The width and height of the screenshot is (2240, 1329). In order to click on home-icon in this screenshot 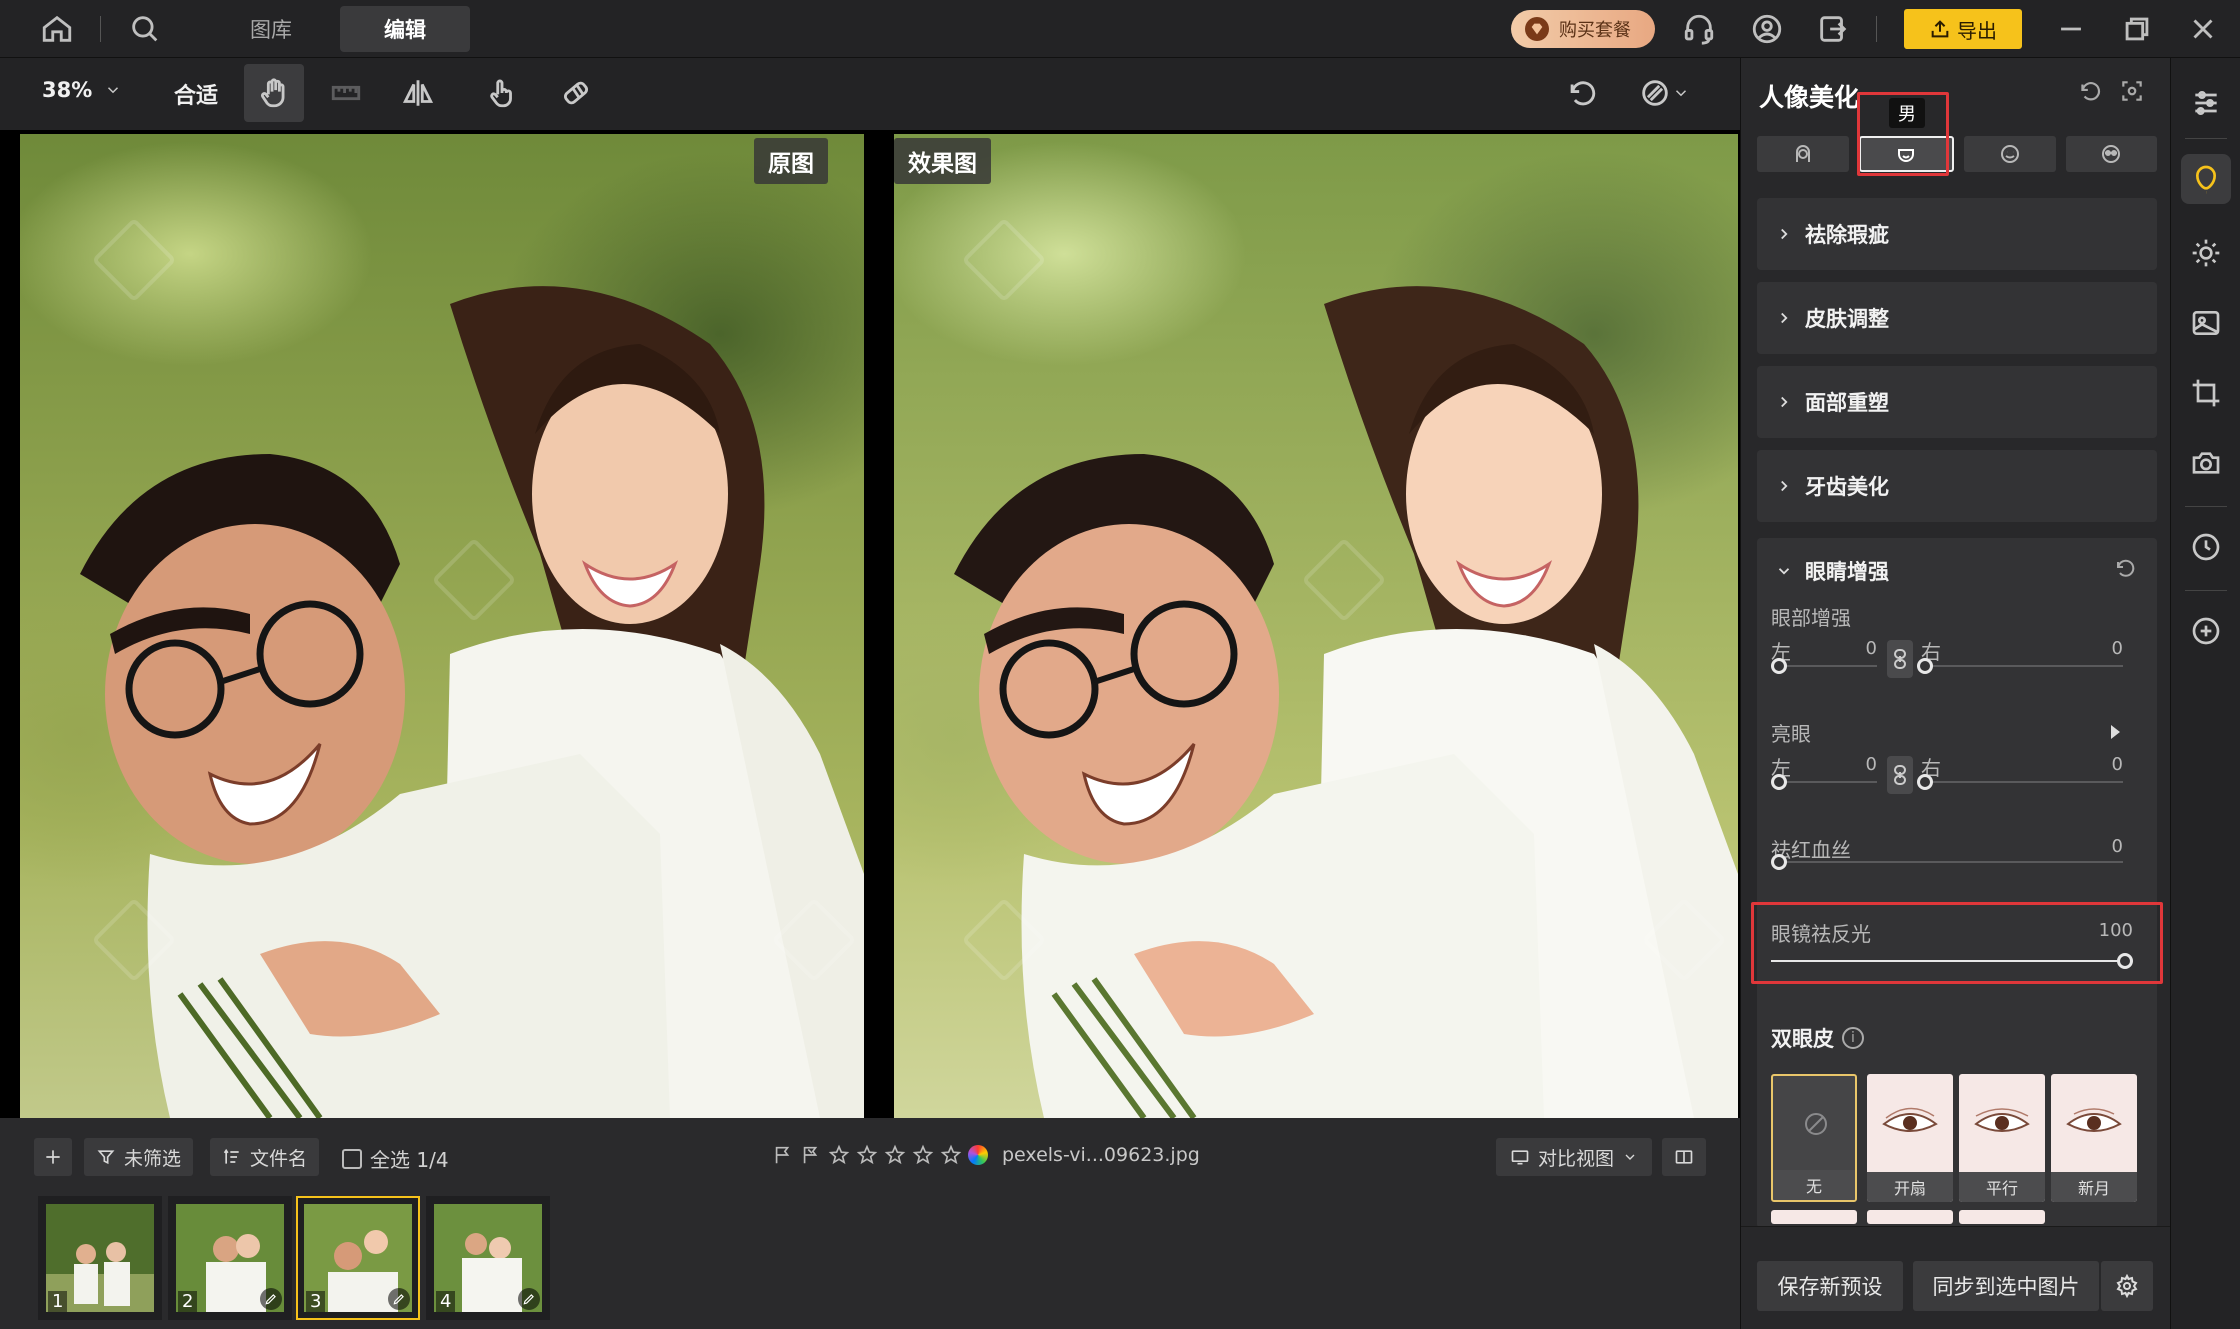, I will do `click(57, 29)`.